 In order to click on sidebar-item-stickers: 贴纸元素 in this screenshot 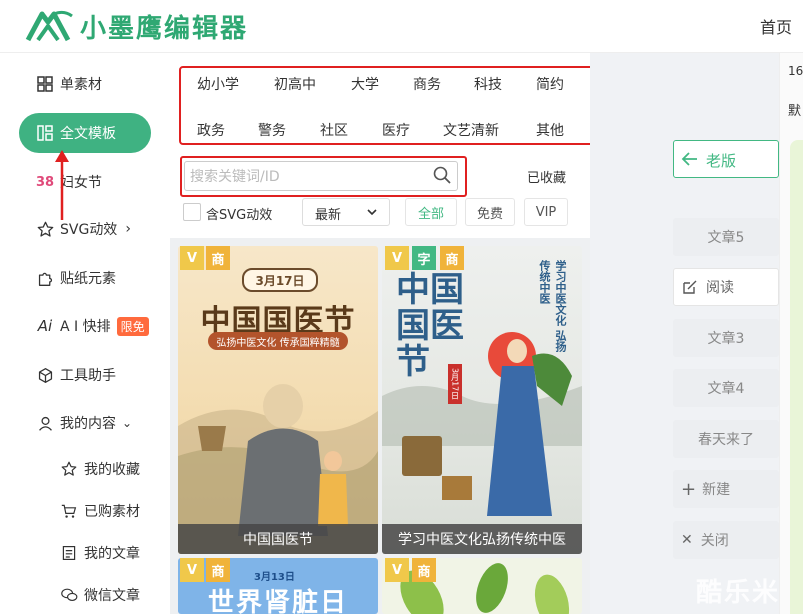, I will do `click(76, 278)`.